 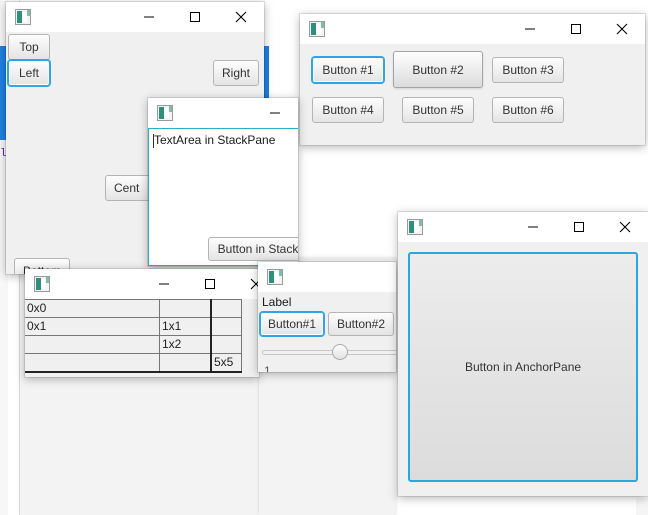 I want to click on flow-button-1: Button #1, so click(x=348, y=70).